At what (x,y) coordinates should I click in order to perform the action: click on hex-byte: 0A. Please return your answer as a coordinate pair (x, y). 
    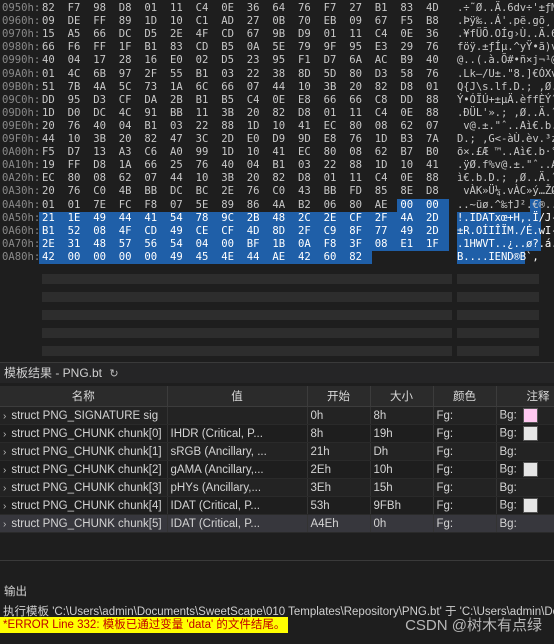
    Looking at the image, I should click on (254, 47).